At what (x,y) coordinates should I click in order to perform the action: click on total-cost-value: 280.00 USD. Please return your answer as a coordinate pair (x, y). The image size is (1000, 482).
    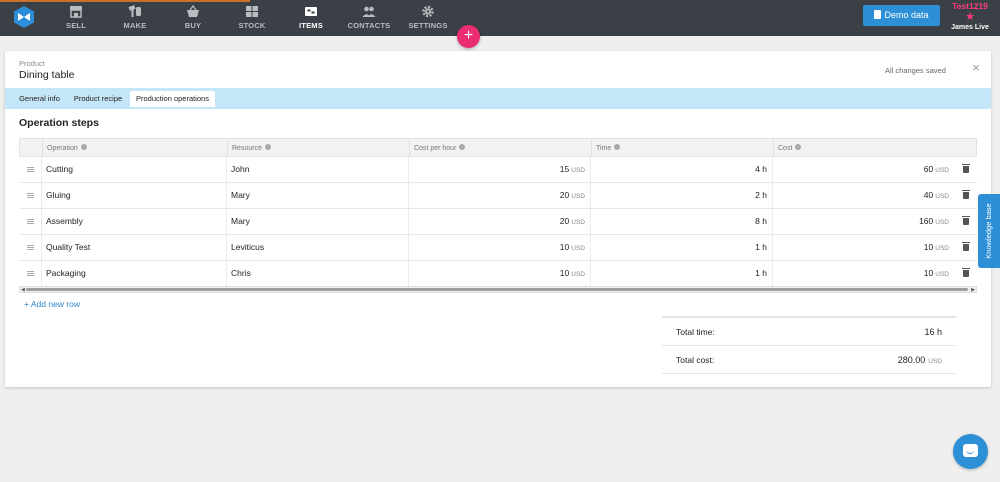
    Looking at the image, I should click on (919, 360).